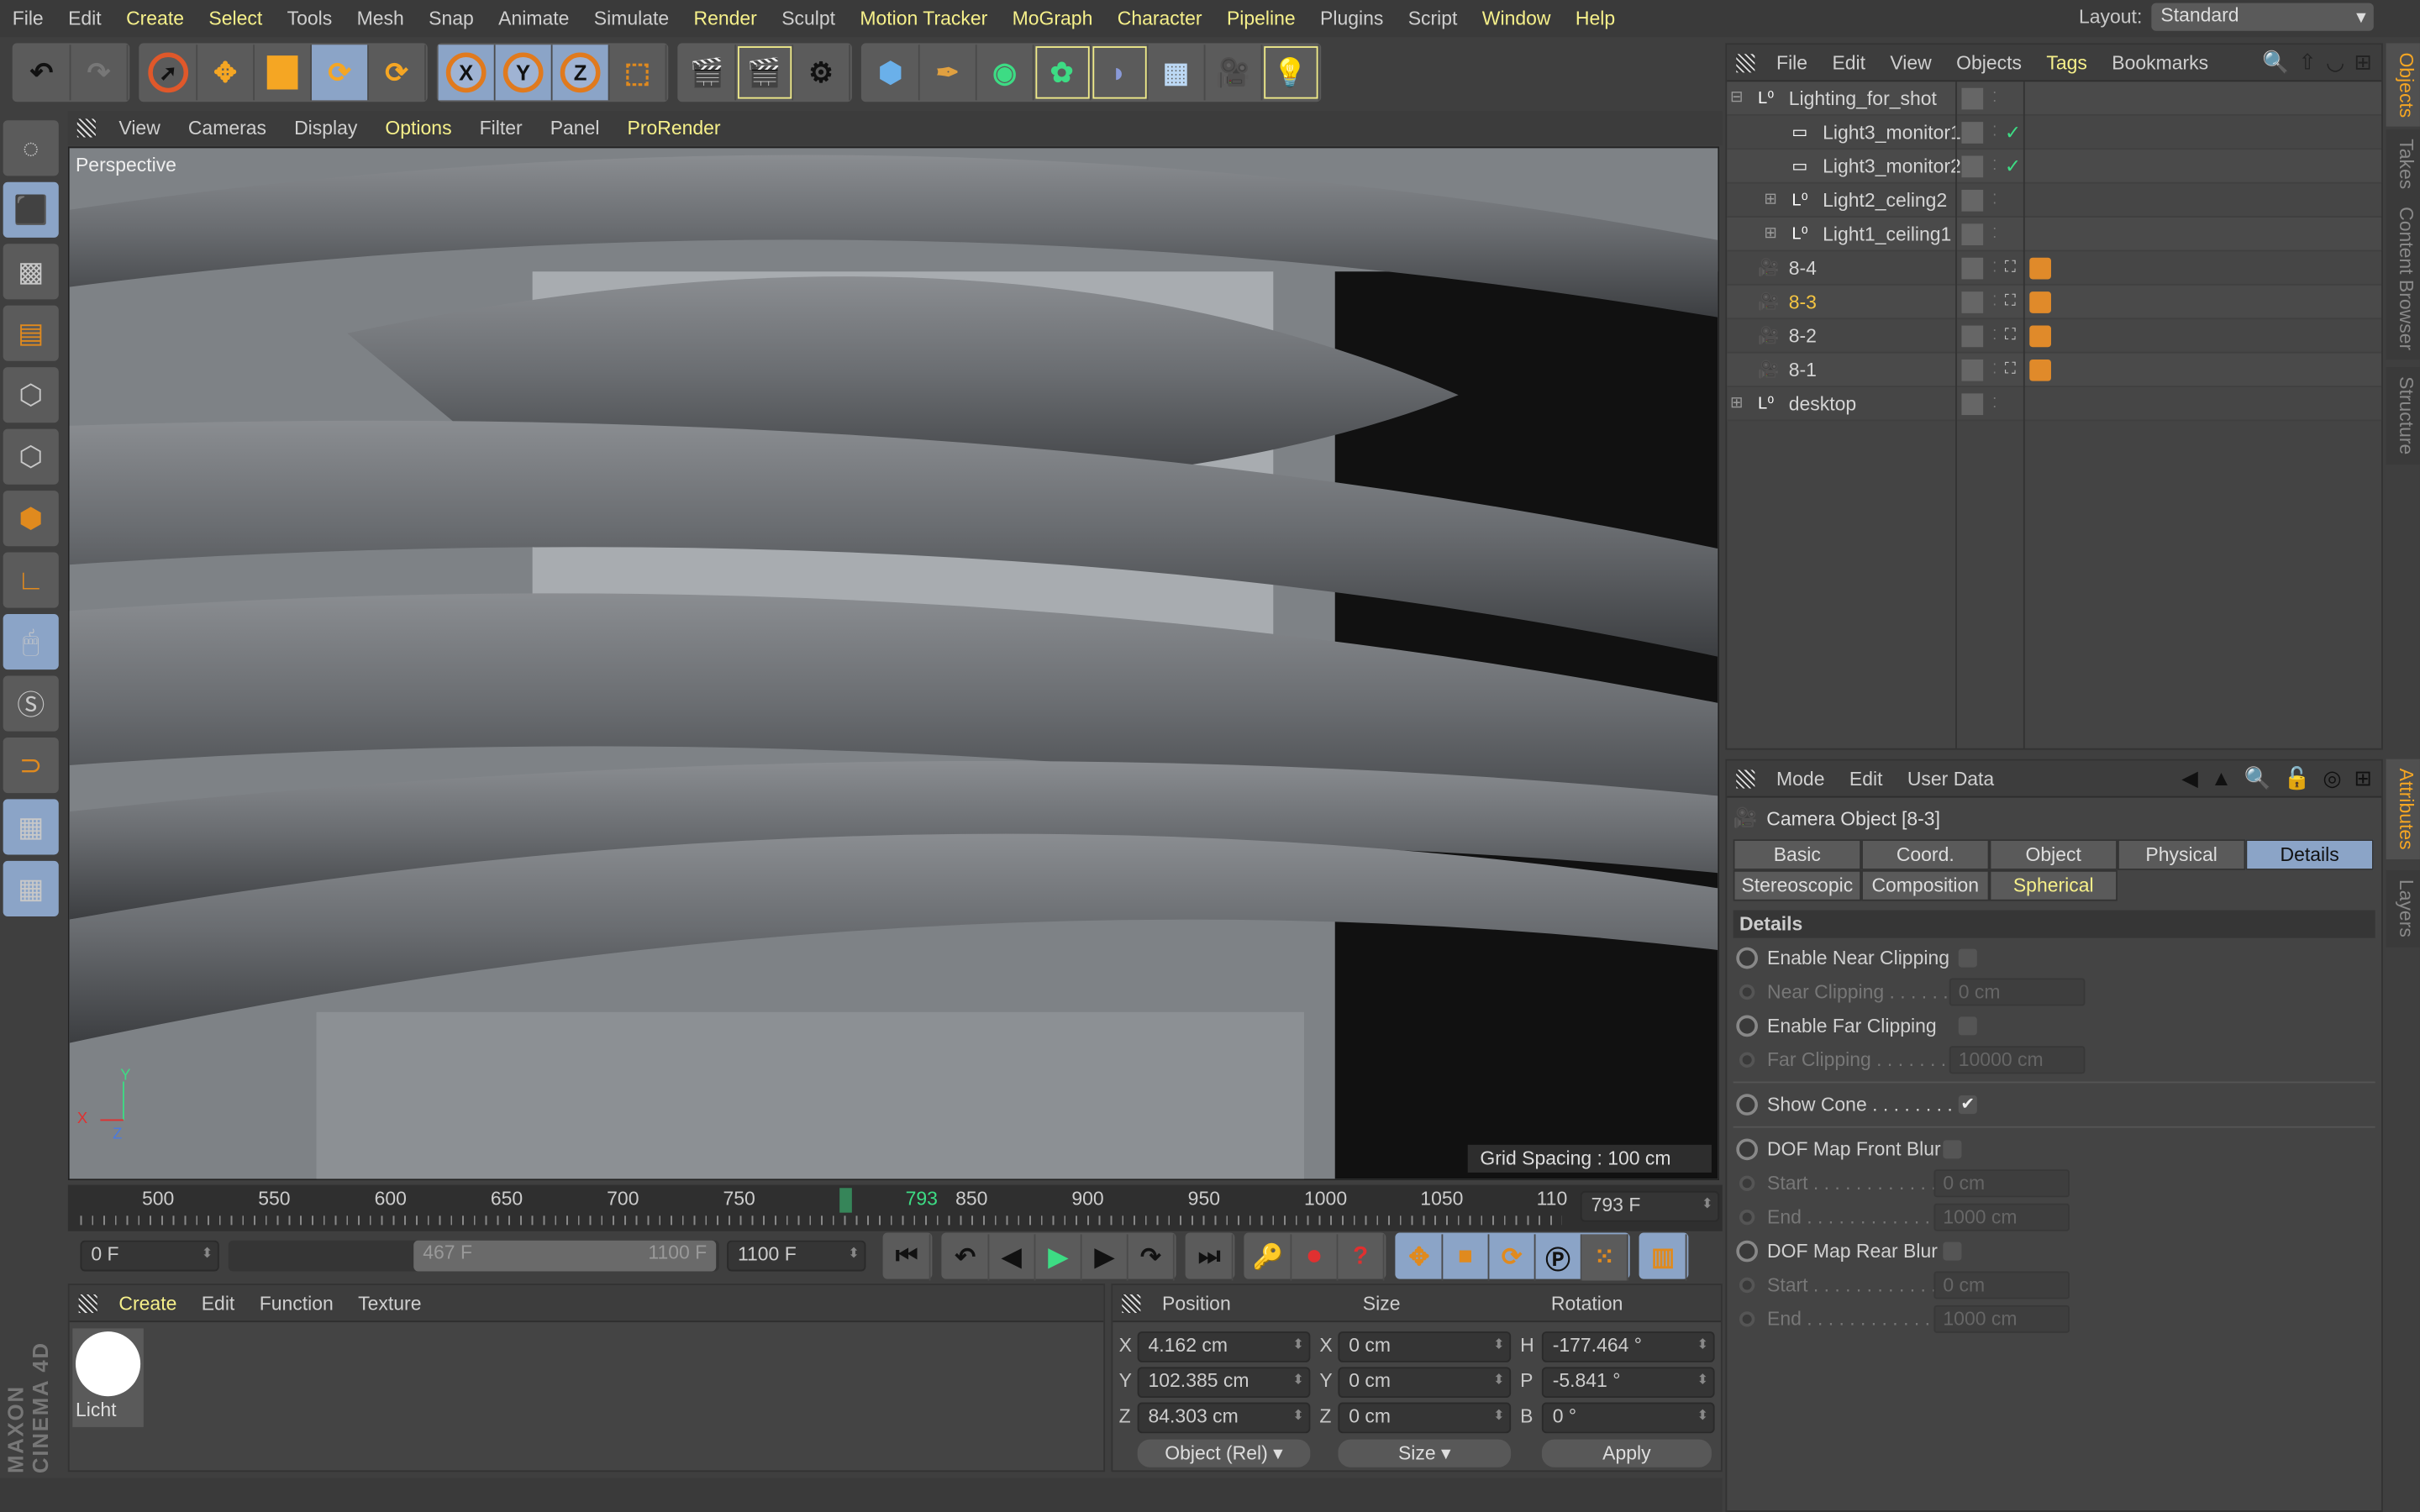 The image size is (2420, 1512). Describe the element at coordinates (1361, 1257) in the screenshot. I see `keyframe-selection-icon: ?` at that location.